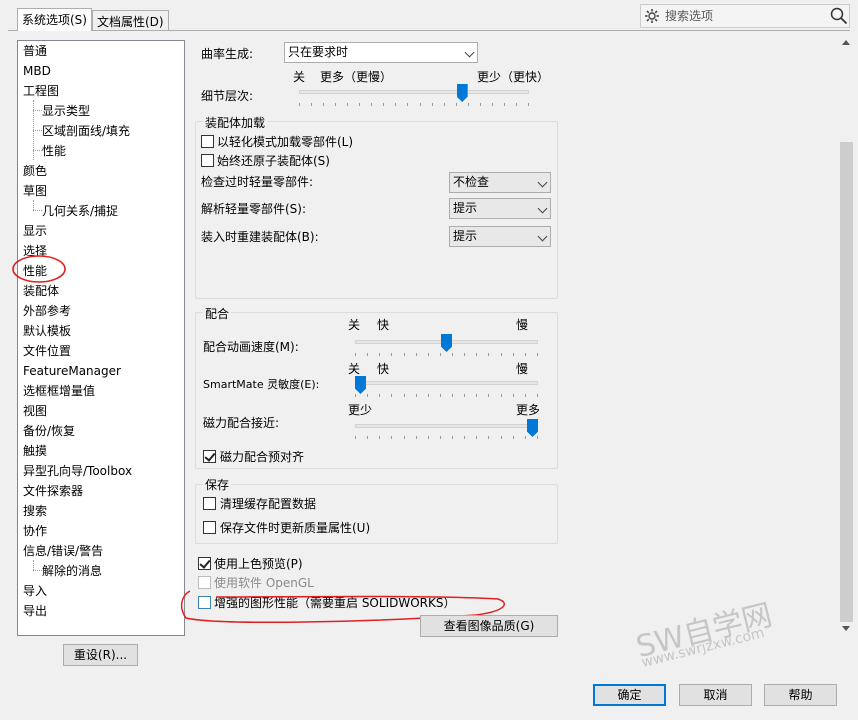 The image size is (858, 720). Describe the element at coordinates (86, 131) in the screenshot. I see `tree-item-area-hatch: 区域剖面线/填充` at that location.